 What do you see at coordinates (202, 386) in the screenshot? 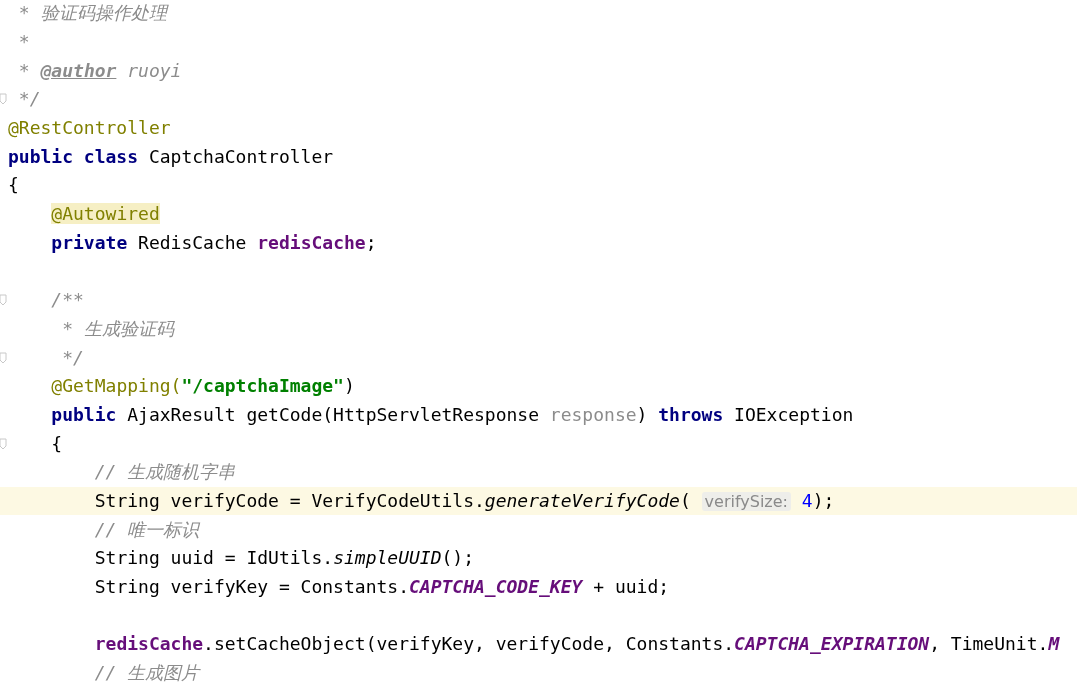
I see `code-line: @GetMapping("/captchaImage")` at bounding box center [202, 386].